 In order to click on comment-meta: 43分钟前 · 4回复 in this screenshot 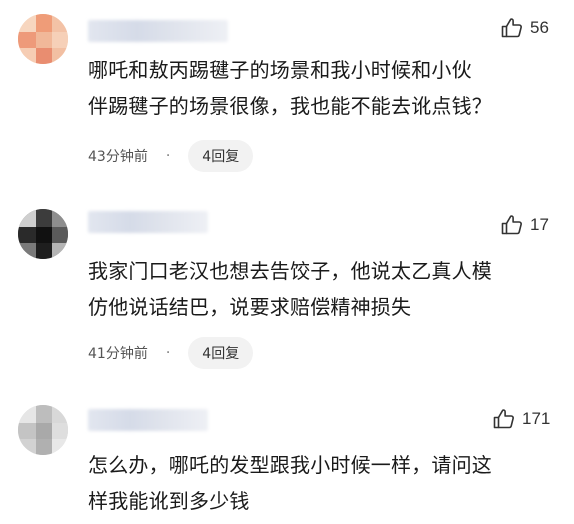, I will do `click(171, 156)`.